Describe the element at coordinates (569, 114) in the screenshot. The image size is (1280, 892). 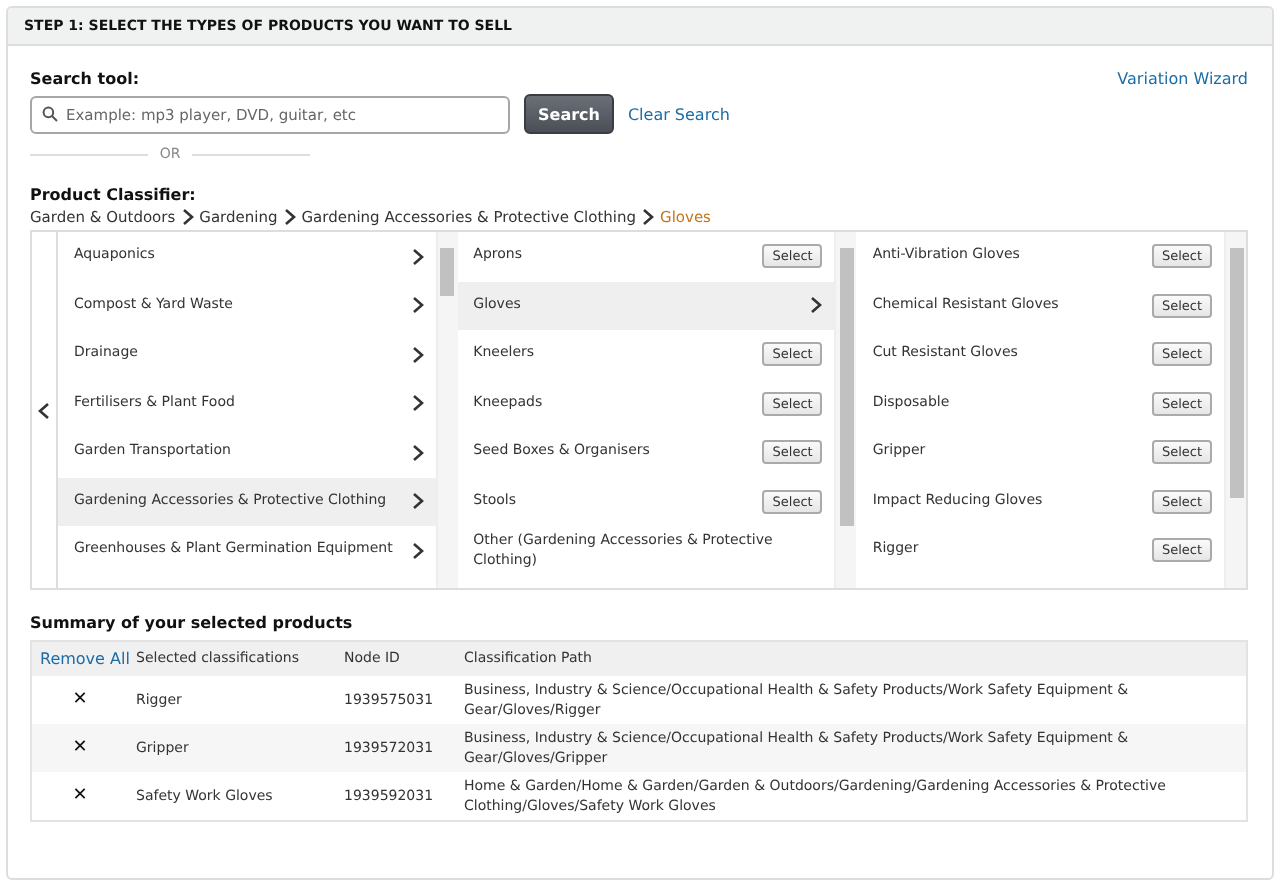
I see `search-button: Search` at that location.